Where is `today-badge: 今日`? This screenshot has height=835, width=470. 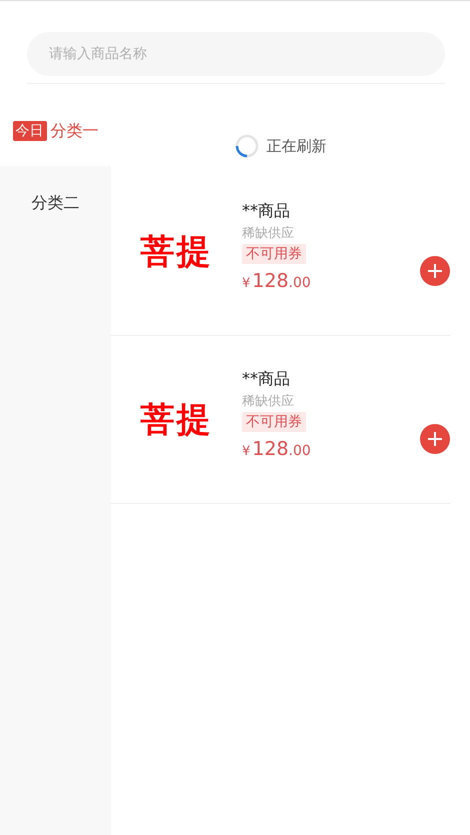 today-badge: 今日 is located at coordinates (29, 131).